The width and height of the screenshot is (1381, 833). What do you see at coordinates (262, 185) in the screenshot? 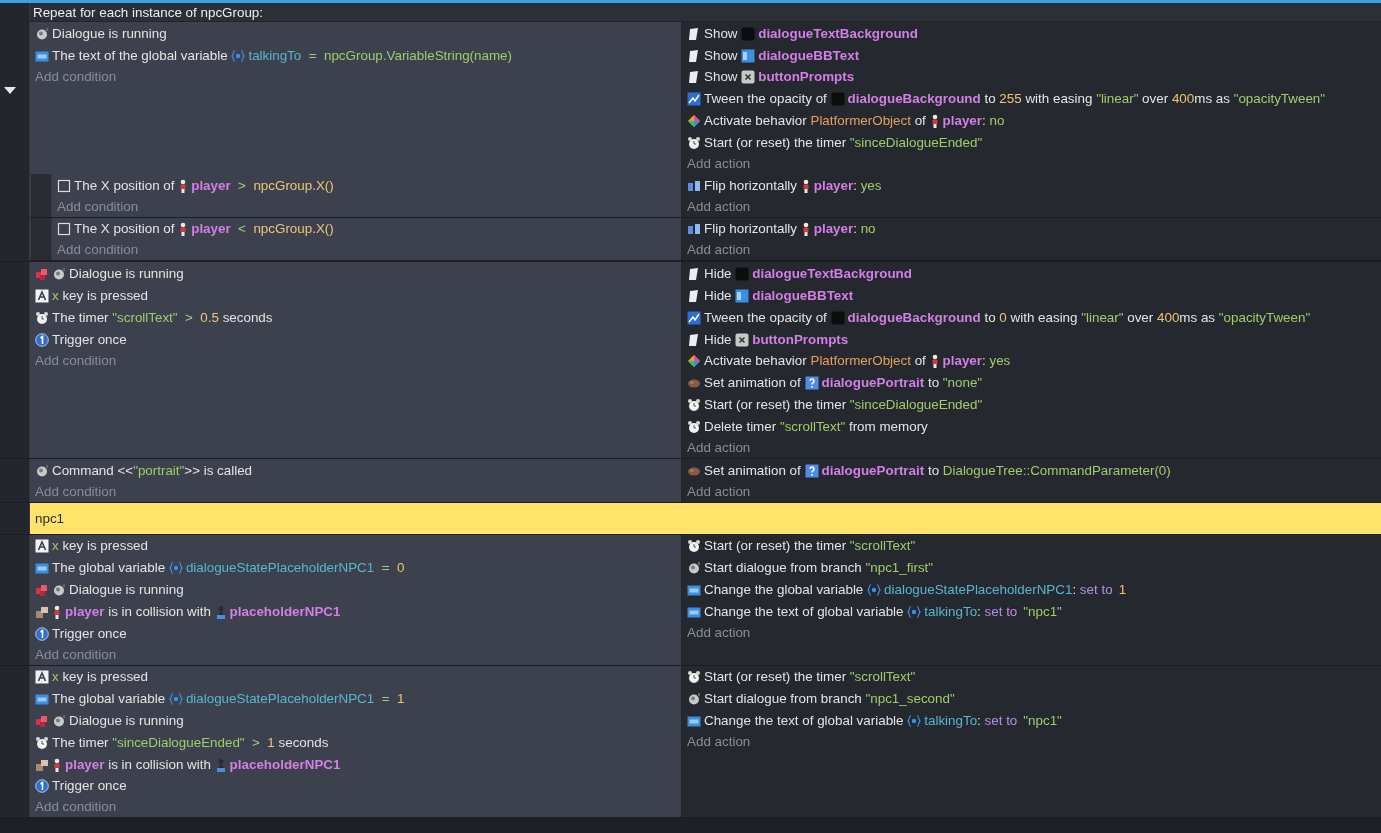
I see `condition-text: player > npcGroup.X()` at bounding box center [262, 185].